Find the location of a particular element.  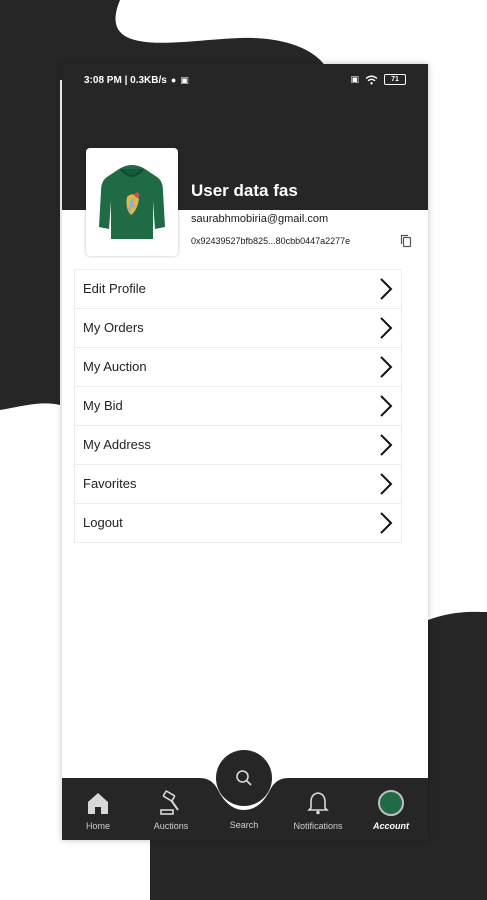

wallet-address: 0x92439527bfb825...80cbb0447a2277e is located at coordinates (271, 241).